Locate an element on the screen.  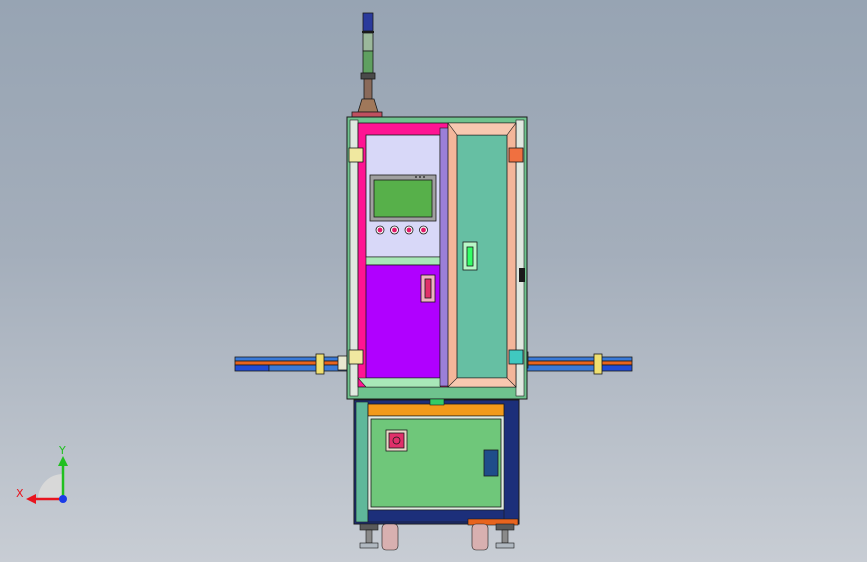
tower-light-green is located at coordinates (368, 62).